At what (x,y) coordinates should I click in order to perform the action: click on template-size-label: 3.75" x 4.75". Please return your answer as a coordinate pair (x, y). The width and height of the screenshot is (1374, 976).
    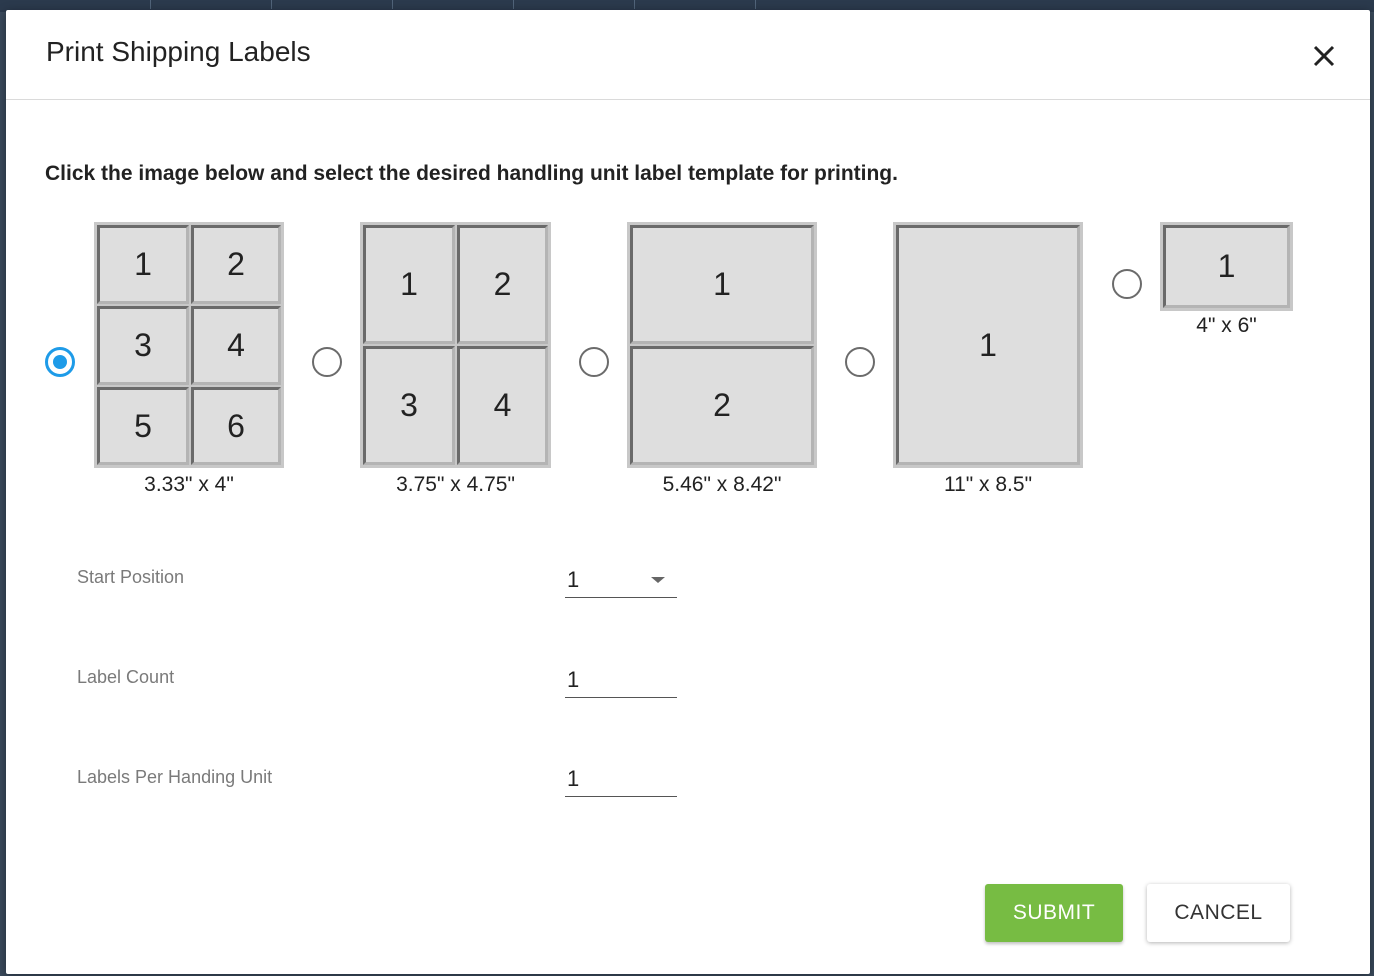
    Looking at the image, I should click on (455, 484).